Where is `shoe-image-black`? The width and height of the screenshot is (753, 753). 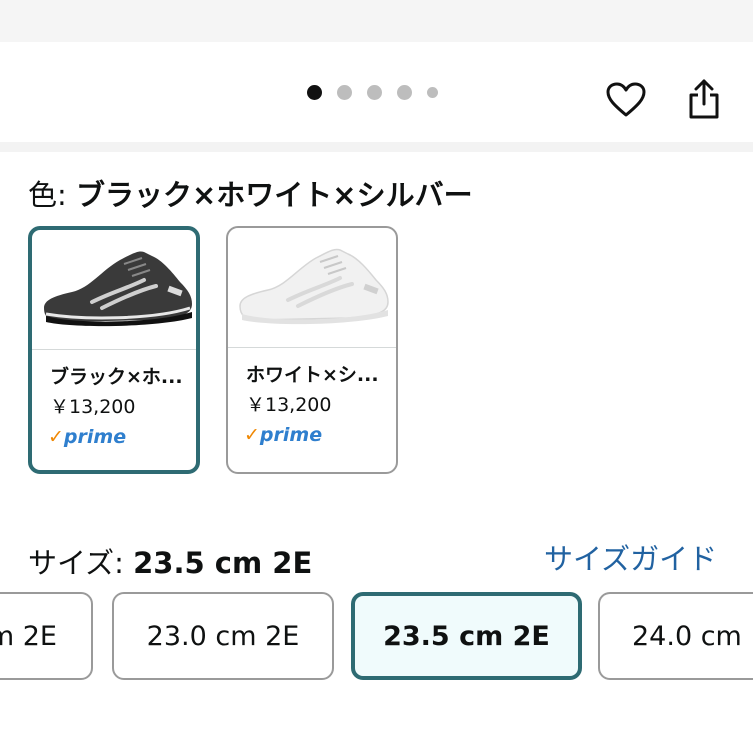 shoe-image-black is located at coordinates (114, 290).